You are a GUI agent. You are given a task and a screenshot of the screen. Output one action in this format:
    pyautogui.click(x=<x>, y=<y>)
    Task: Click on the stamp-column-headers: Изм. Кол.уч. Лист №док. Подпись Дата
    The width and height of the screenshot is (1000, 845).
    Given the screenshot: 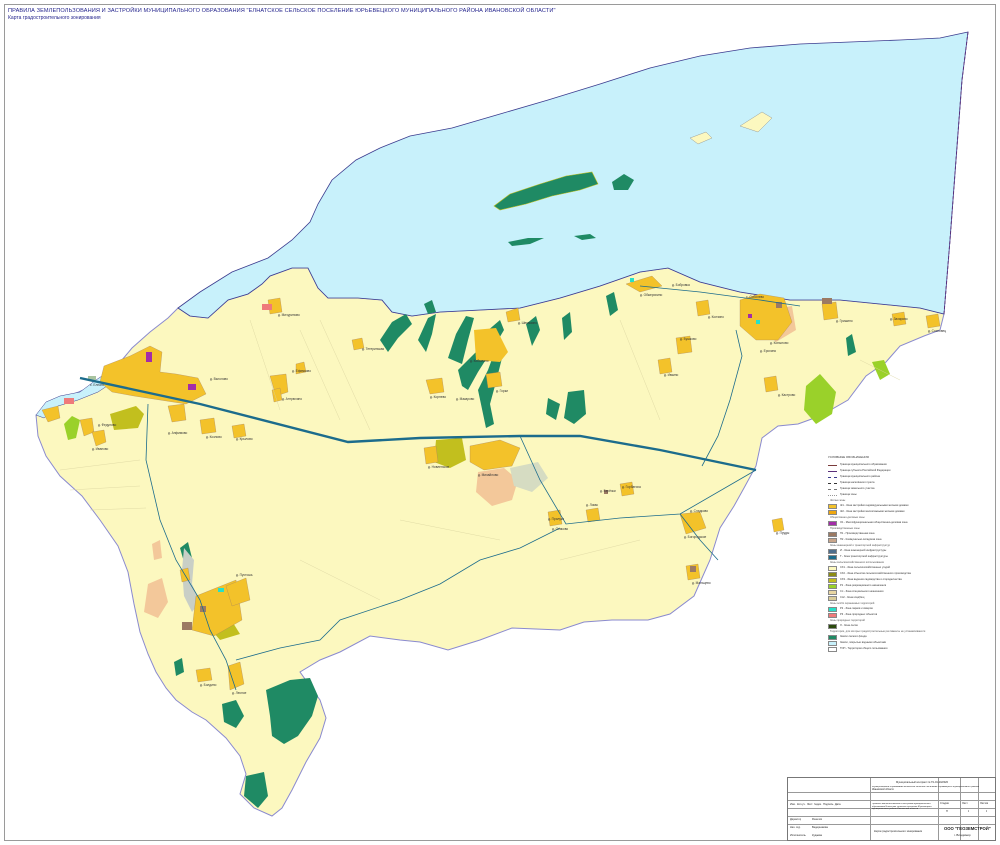 What is the action you would take?
    pyautogui.click(x=830, y=804)
    